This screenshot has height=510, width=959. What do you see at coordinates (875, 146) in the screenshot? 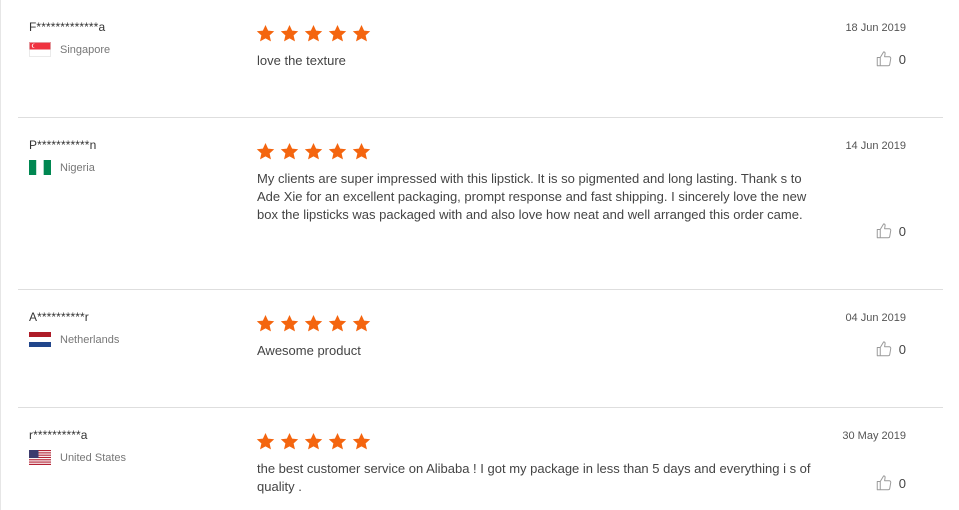
I see `review-date: 14 Jun 2019` at bounding box center [875, 146].